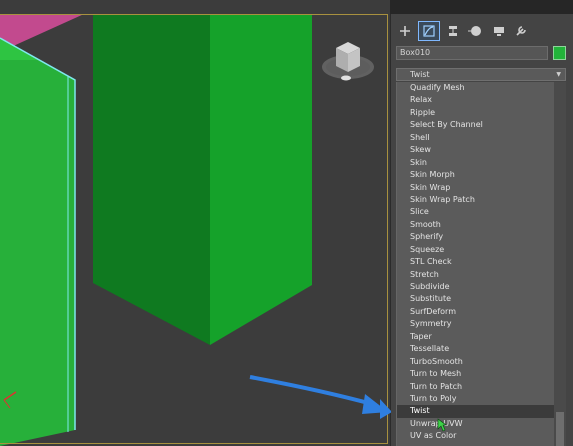 This screenshot has width=573, height=446. I want to click on scrollbar-thumb, so click(560, 429).